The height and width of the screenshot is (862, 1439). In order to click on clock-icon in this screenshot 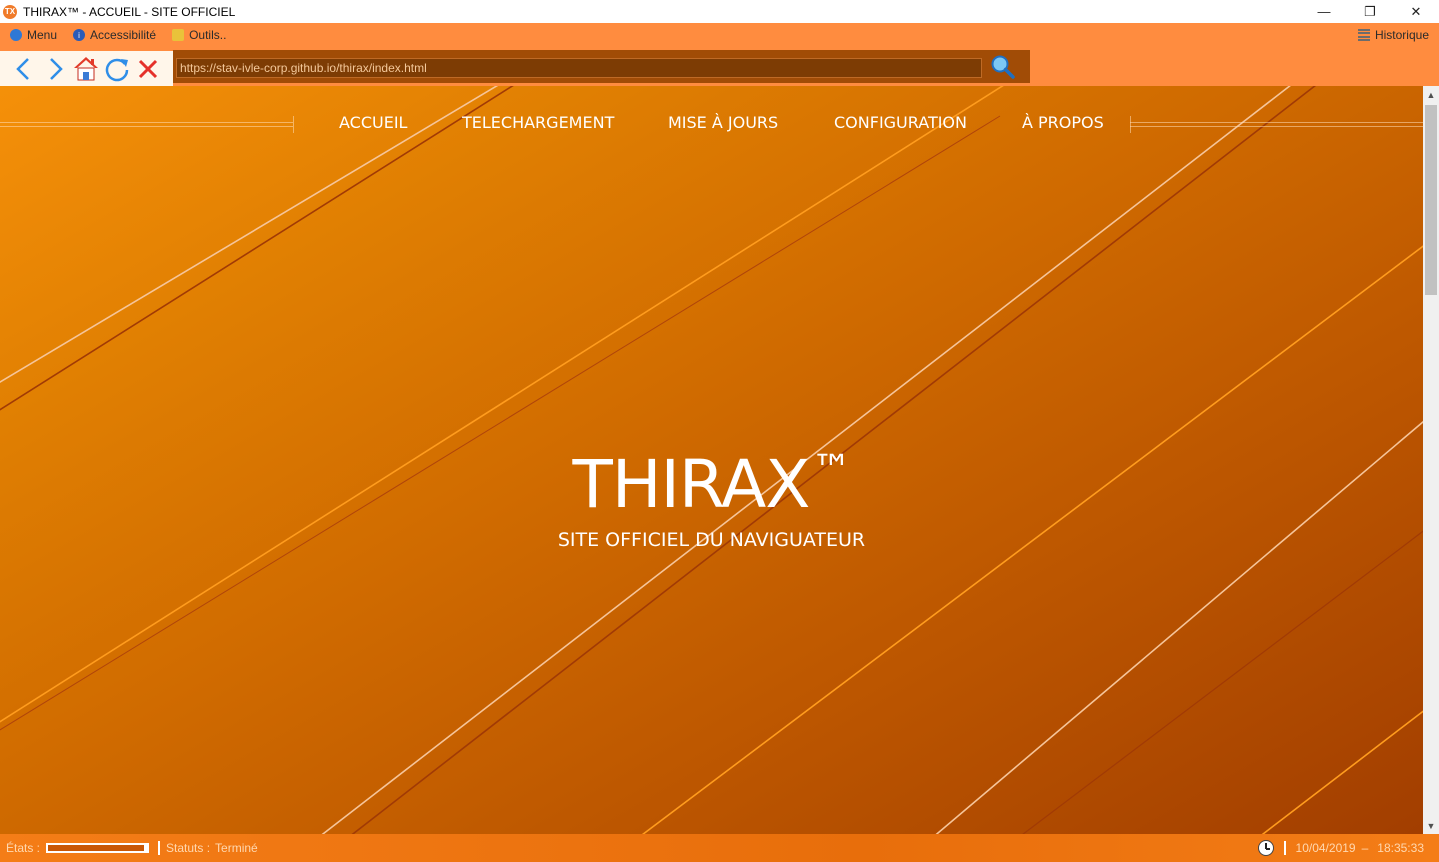, I will do `click(1265, 848)`.